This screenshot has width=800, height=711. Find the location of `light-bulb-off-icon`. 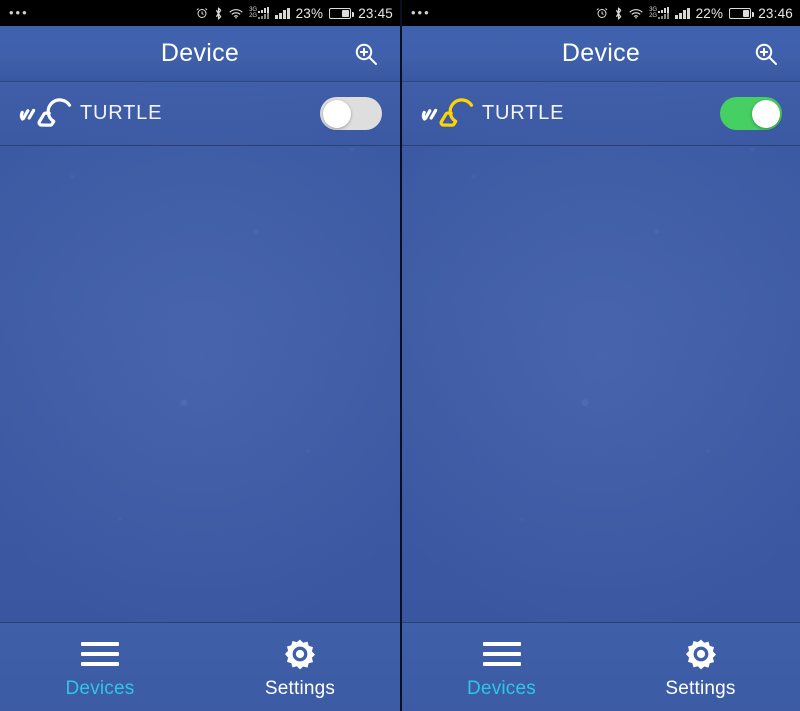

light-bulb-off-icon is located at coordinates (45, 114).